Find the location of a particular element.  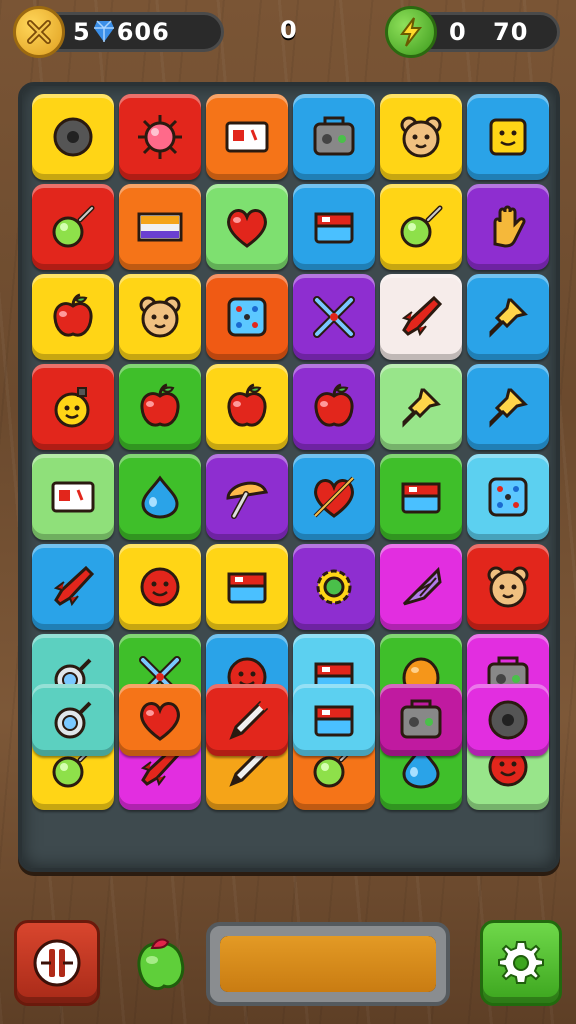

stacked-tile-r6-c4 is located at coordinates (421, 720).